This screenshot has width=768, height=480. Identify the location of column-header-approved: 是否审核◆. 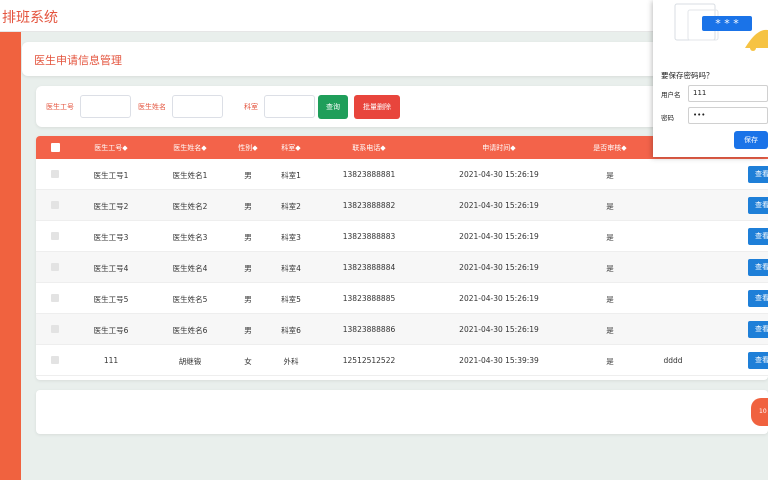
(609, 148).